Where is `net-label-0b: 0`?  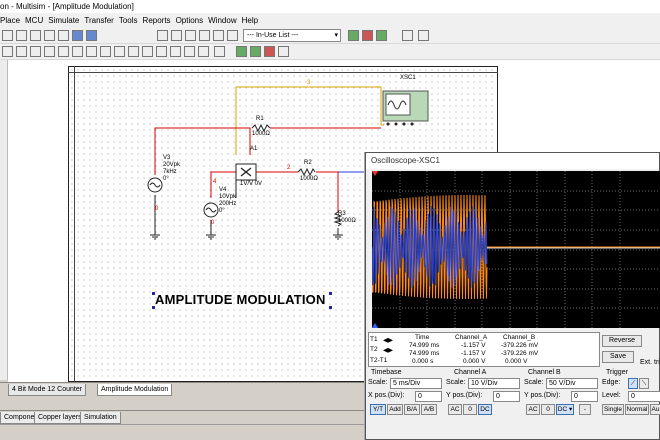 net-label-0b: 0 is located at coordinates (213, 223).